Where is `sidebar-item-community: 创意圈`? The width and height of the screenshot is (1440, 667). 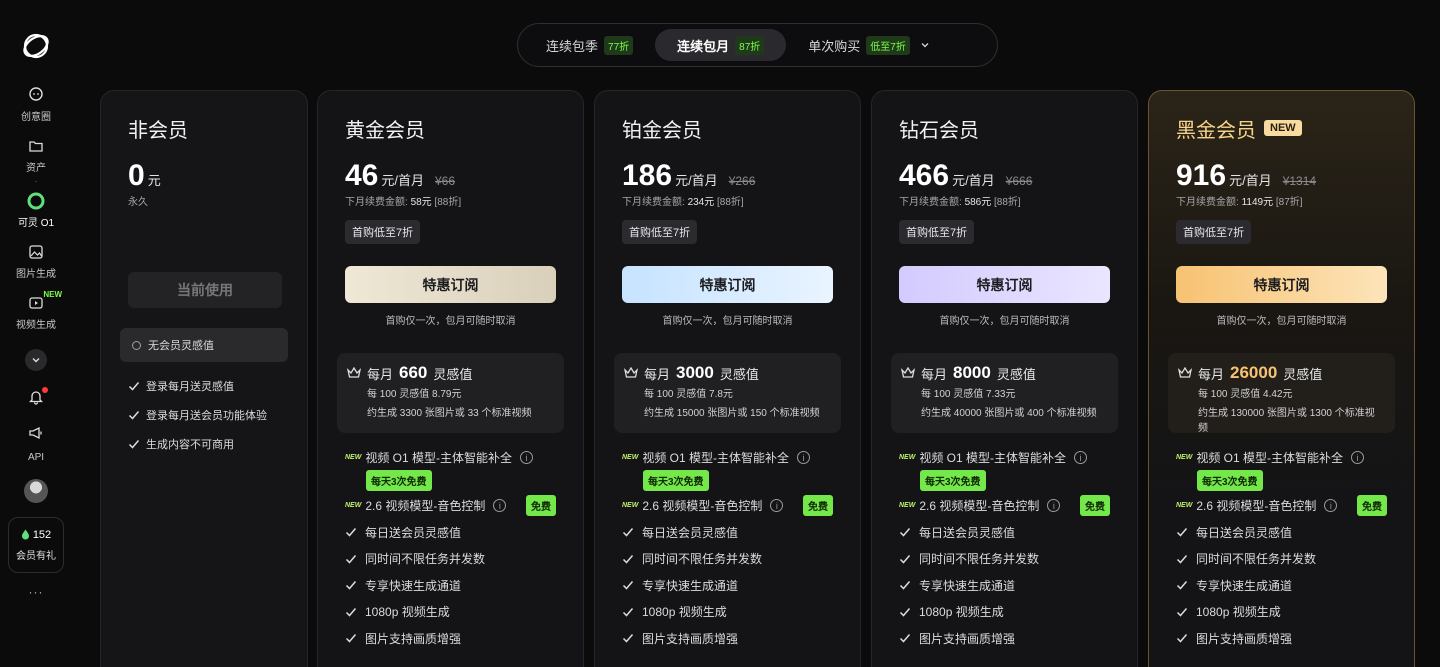
sidebar-item-community: 创意圈 is located at coordinates (36, 104).